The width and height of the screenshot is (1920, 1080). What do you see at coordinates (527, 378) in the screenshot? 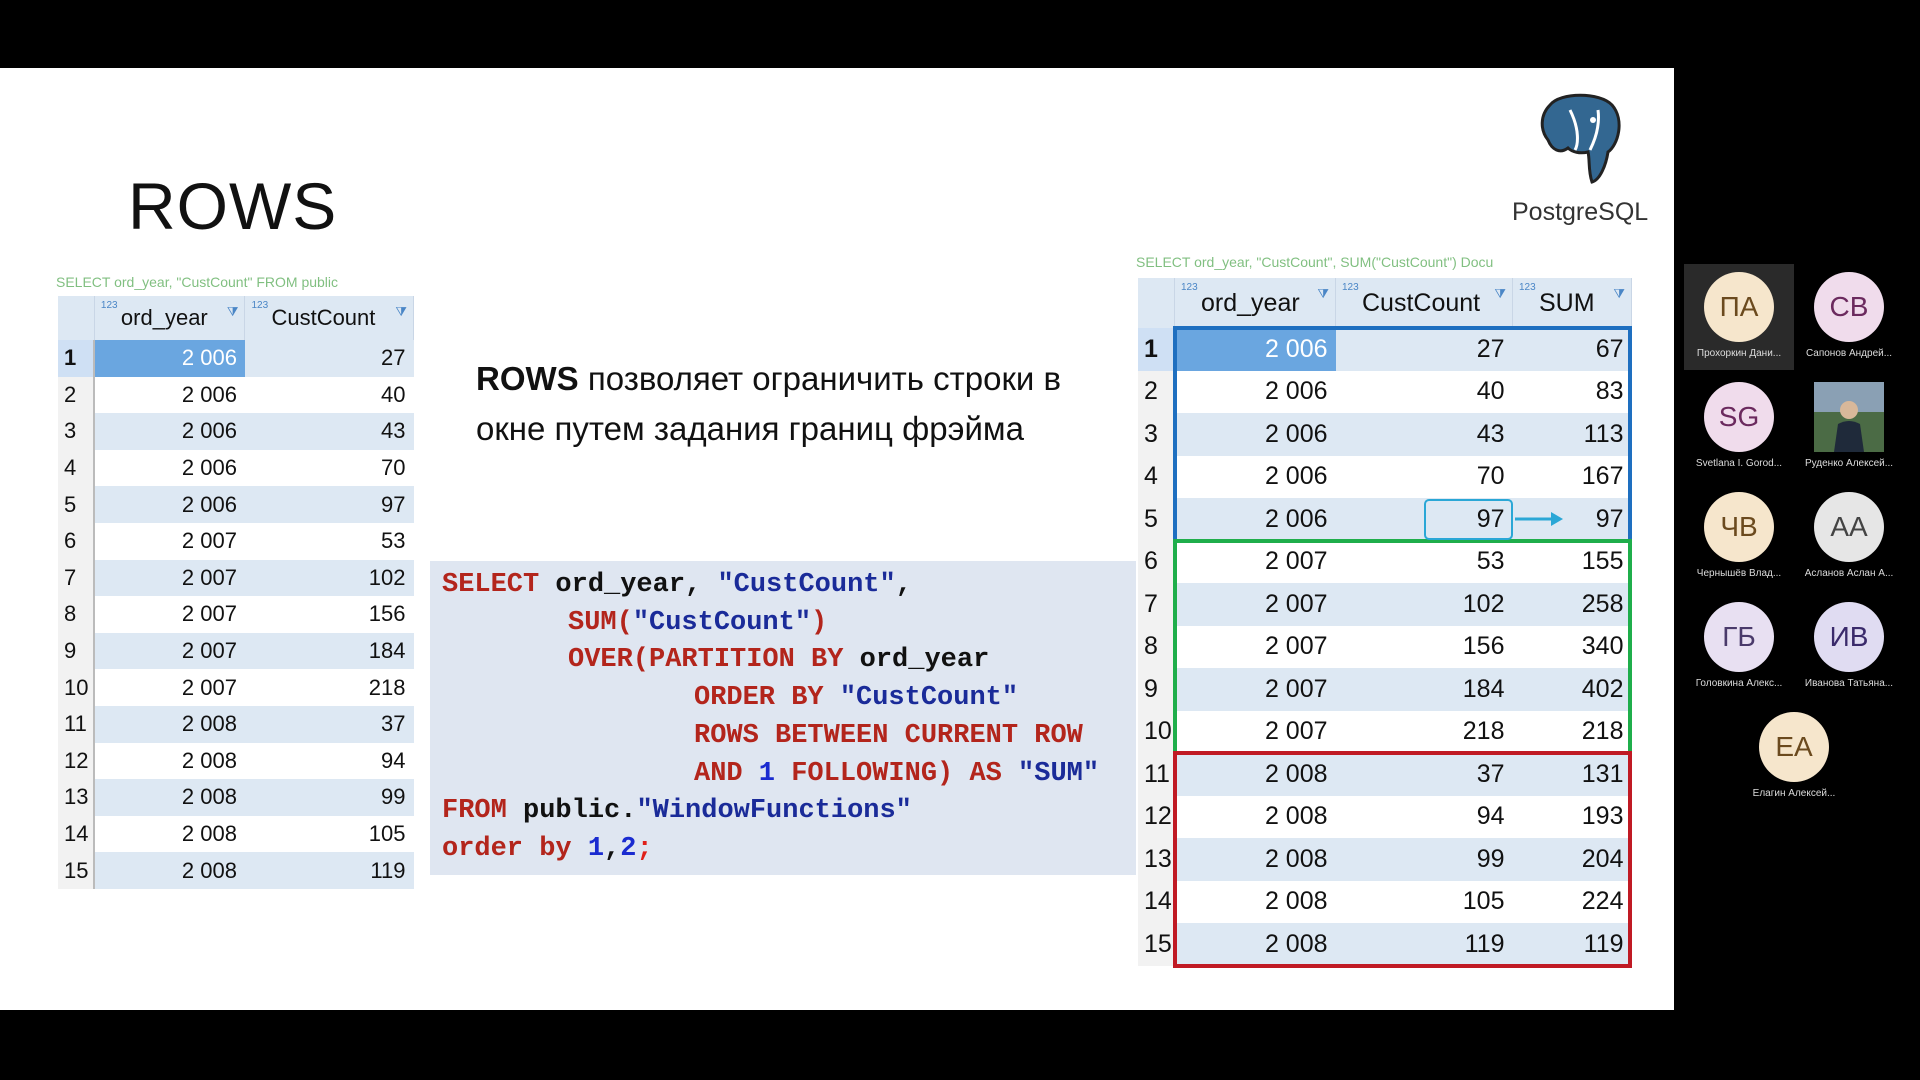
I see `description-keyword: ROWS` at bounding box center [527, 378].